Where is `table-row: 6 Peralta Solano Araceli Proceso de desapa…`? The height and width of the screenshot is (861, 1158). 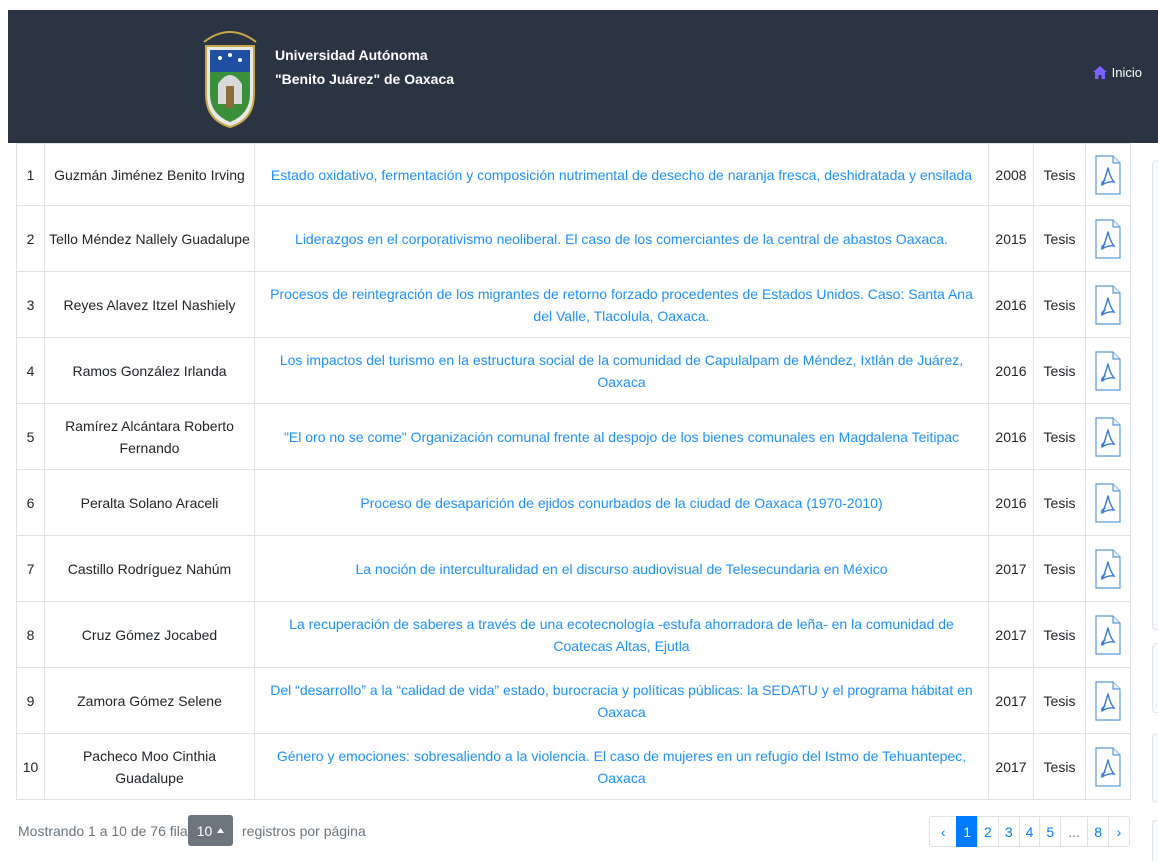
table-row: 6 Peralta Solano Araceli Proceso de desapa… is located at coordinates (573, 502).